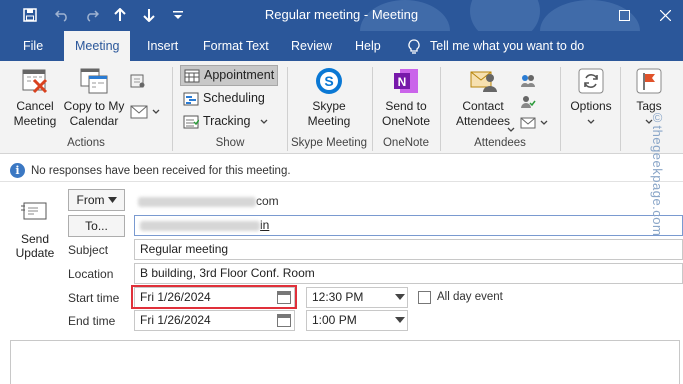  What do you see at coordinates (649, 81) in the screenshot?
I see `flag-icon` at bounding box center [649, 81].